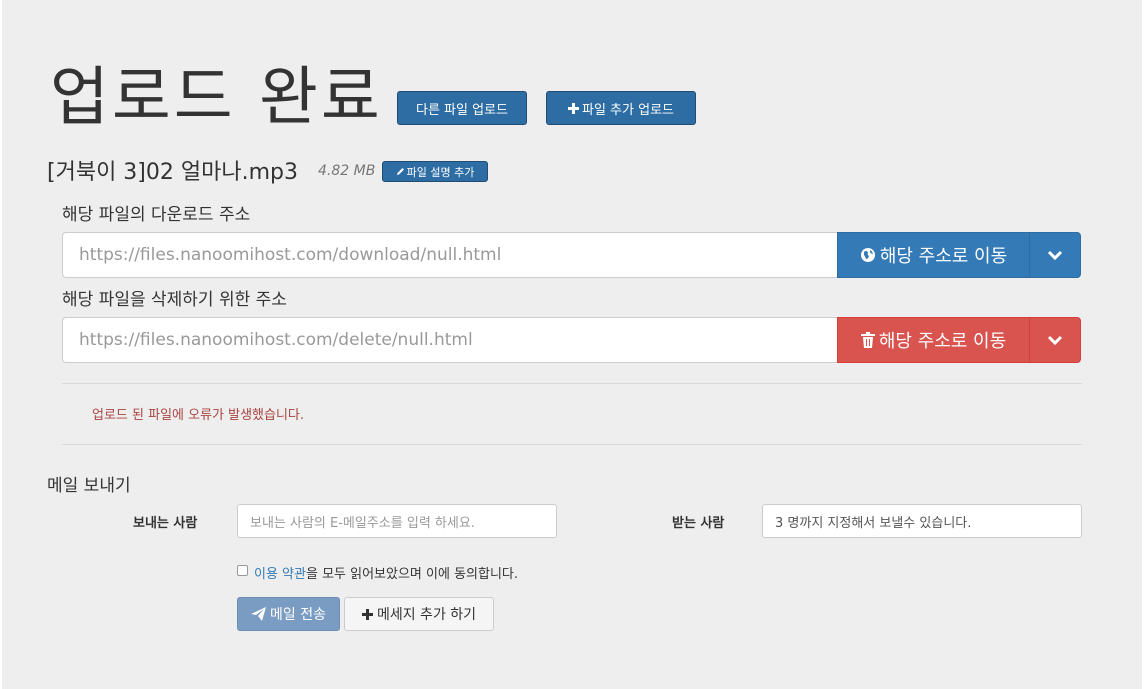 The image size is (1146, 689). What do you see at coordinates (440, 172) in the screenshot?
I see `add-file-description-label: 파일 설명 추가` at bounding box center [440, 172].